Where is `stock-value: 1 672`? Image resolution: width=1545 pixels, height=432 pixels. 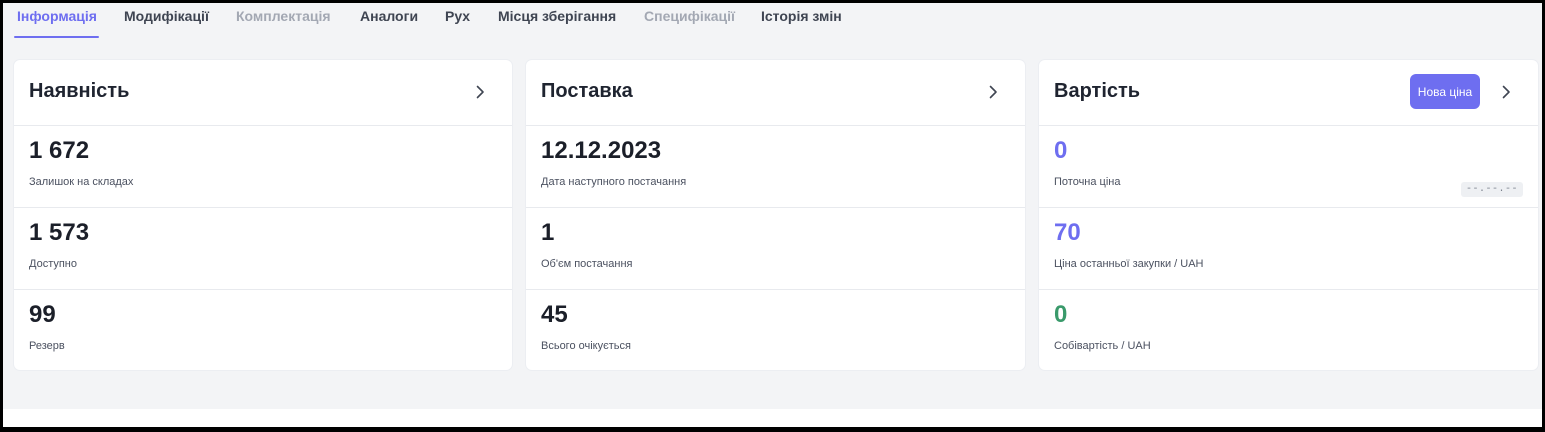
stock-value: 1 672 is located at coordinates (59, 150).